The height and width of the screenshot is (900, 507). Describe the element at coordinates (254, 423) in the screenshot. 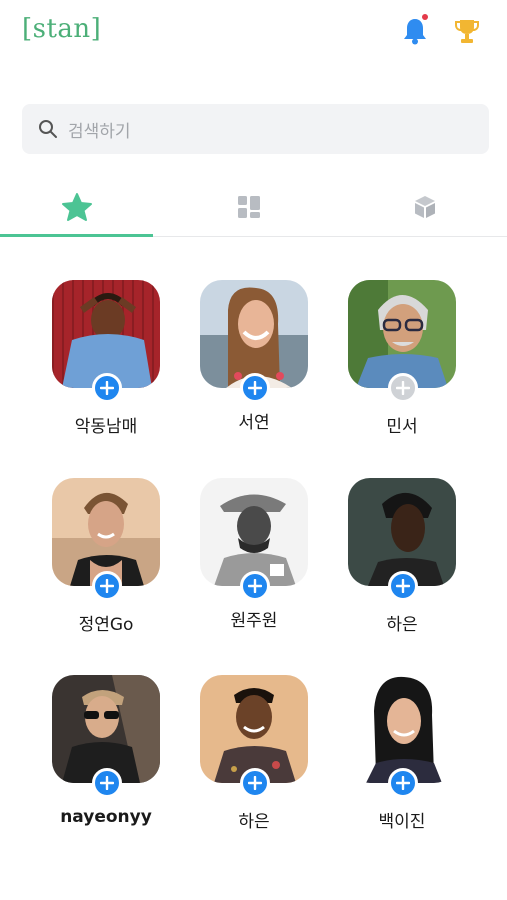

I see `artist-name: 서연` at that location.